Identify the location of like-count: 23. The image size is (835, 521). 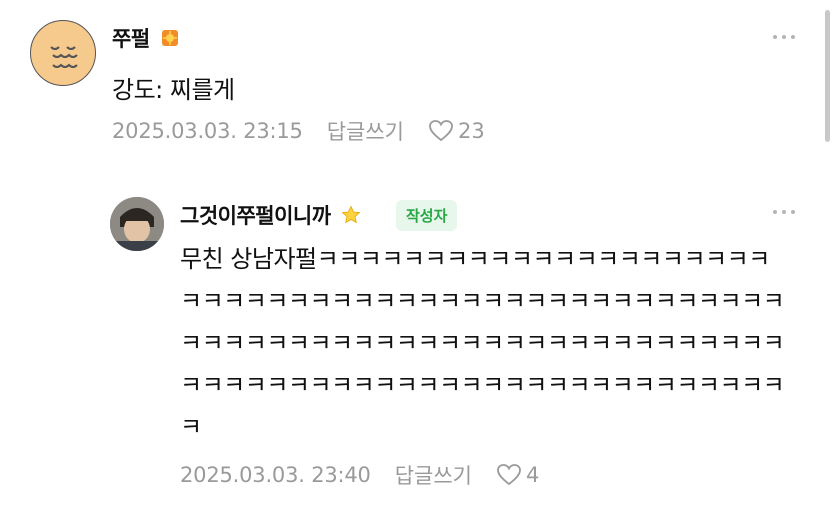
(471, 131).